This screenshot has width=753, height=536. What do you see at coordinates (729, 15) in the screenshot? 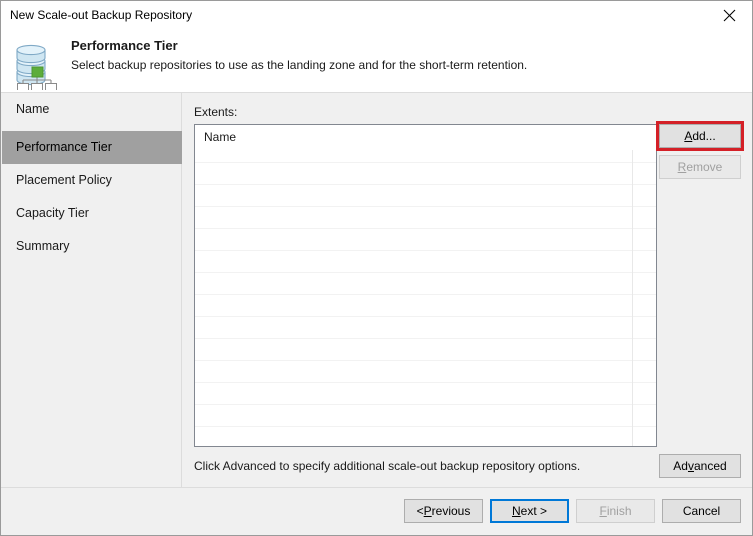
I see `close-icon` at bounding box center [729, 15].